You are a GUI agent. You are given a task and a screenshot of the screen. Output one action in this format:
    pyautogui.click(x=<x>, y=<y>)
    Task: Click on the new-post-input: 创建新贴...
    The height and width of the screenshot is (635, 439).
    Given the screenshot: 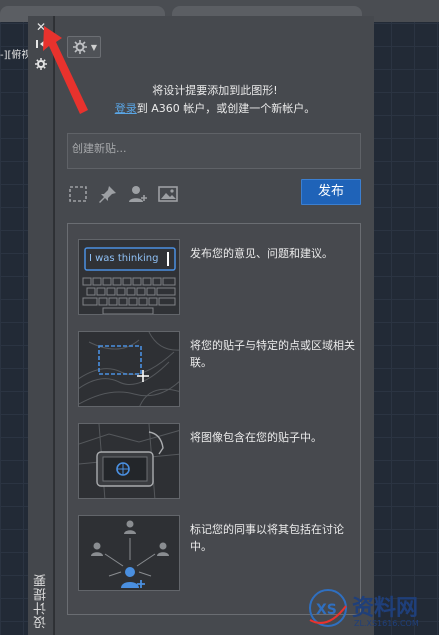 What is the action you would take?
    pyautogui.click(x=214, y=151)
    